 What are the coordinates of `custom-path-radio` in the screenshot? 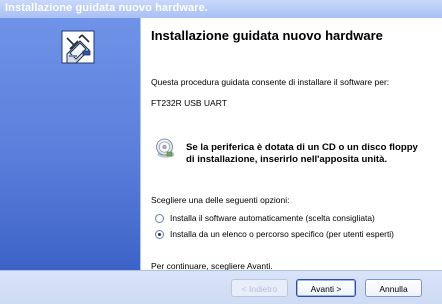 It's located at (159, 234).